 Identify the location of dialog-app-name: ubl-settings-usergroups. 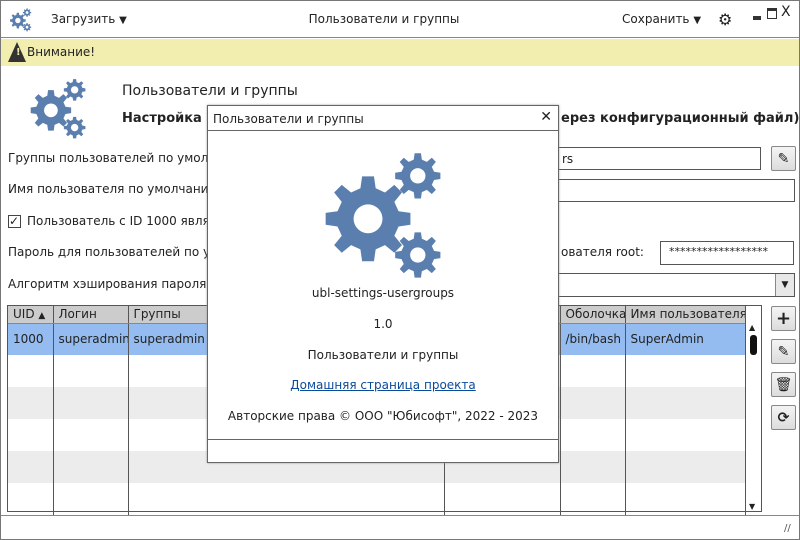
(383, 293).